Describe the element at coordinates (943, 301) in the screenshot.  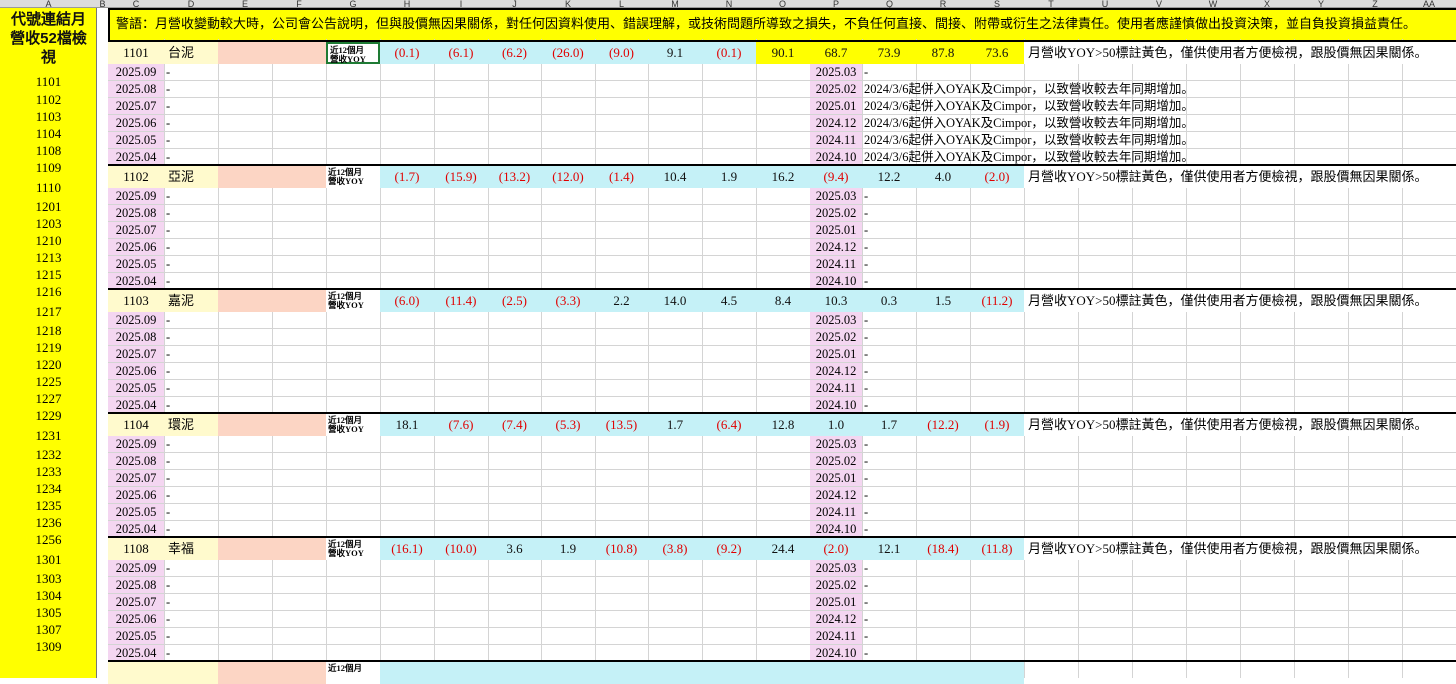
I see `yoy-value-cell: 1.5` at that location.